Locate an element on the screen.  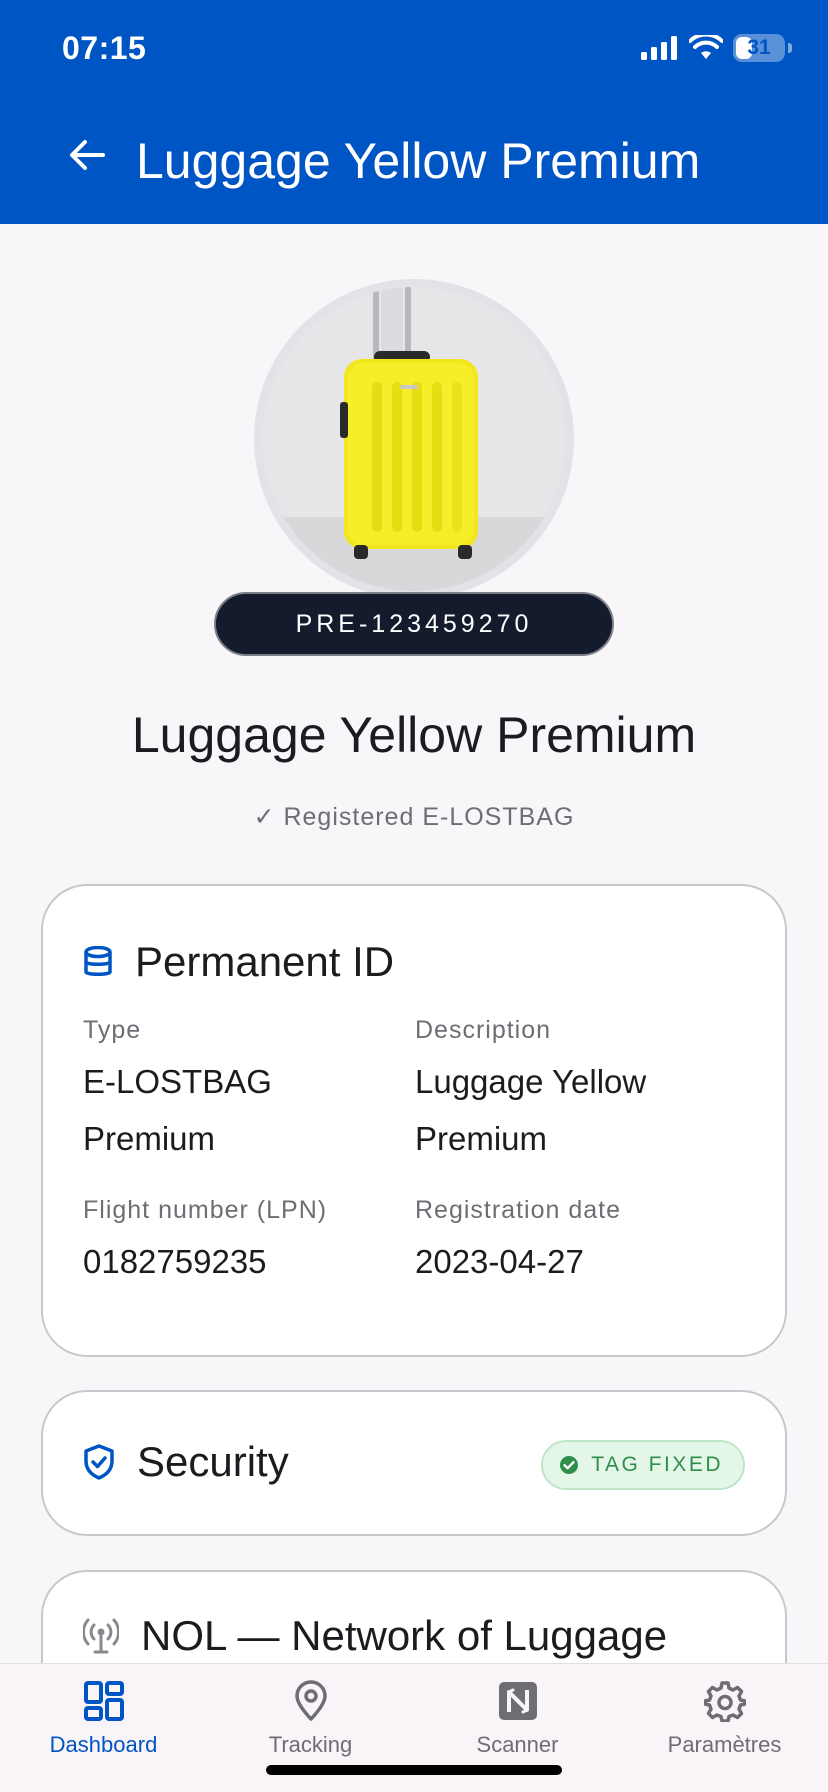
field-description: Description Luggage Yellow Premium is located at coordinates (575, 1091).